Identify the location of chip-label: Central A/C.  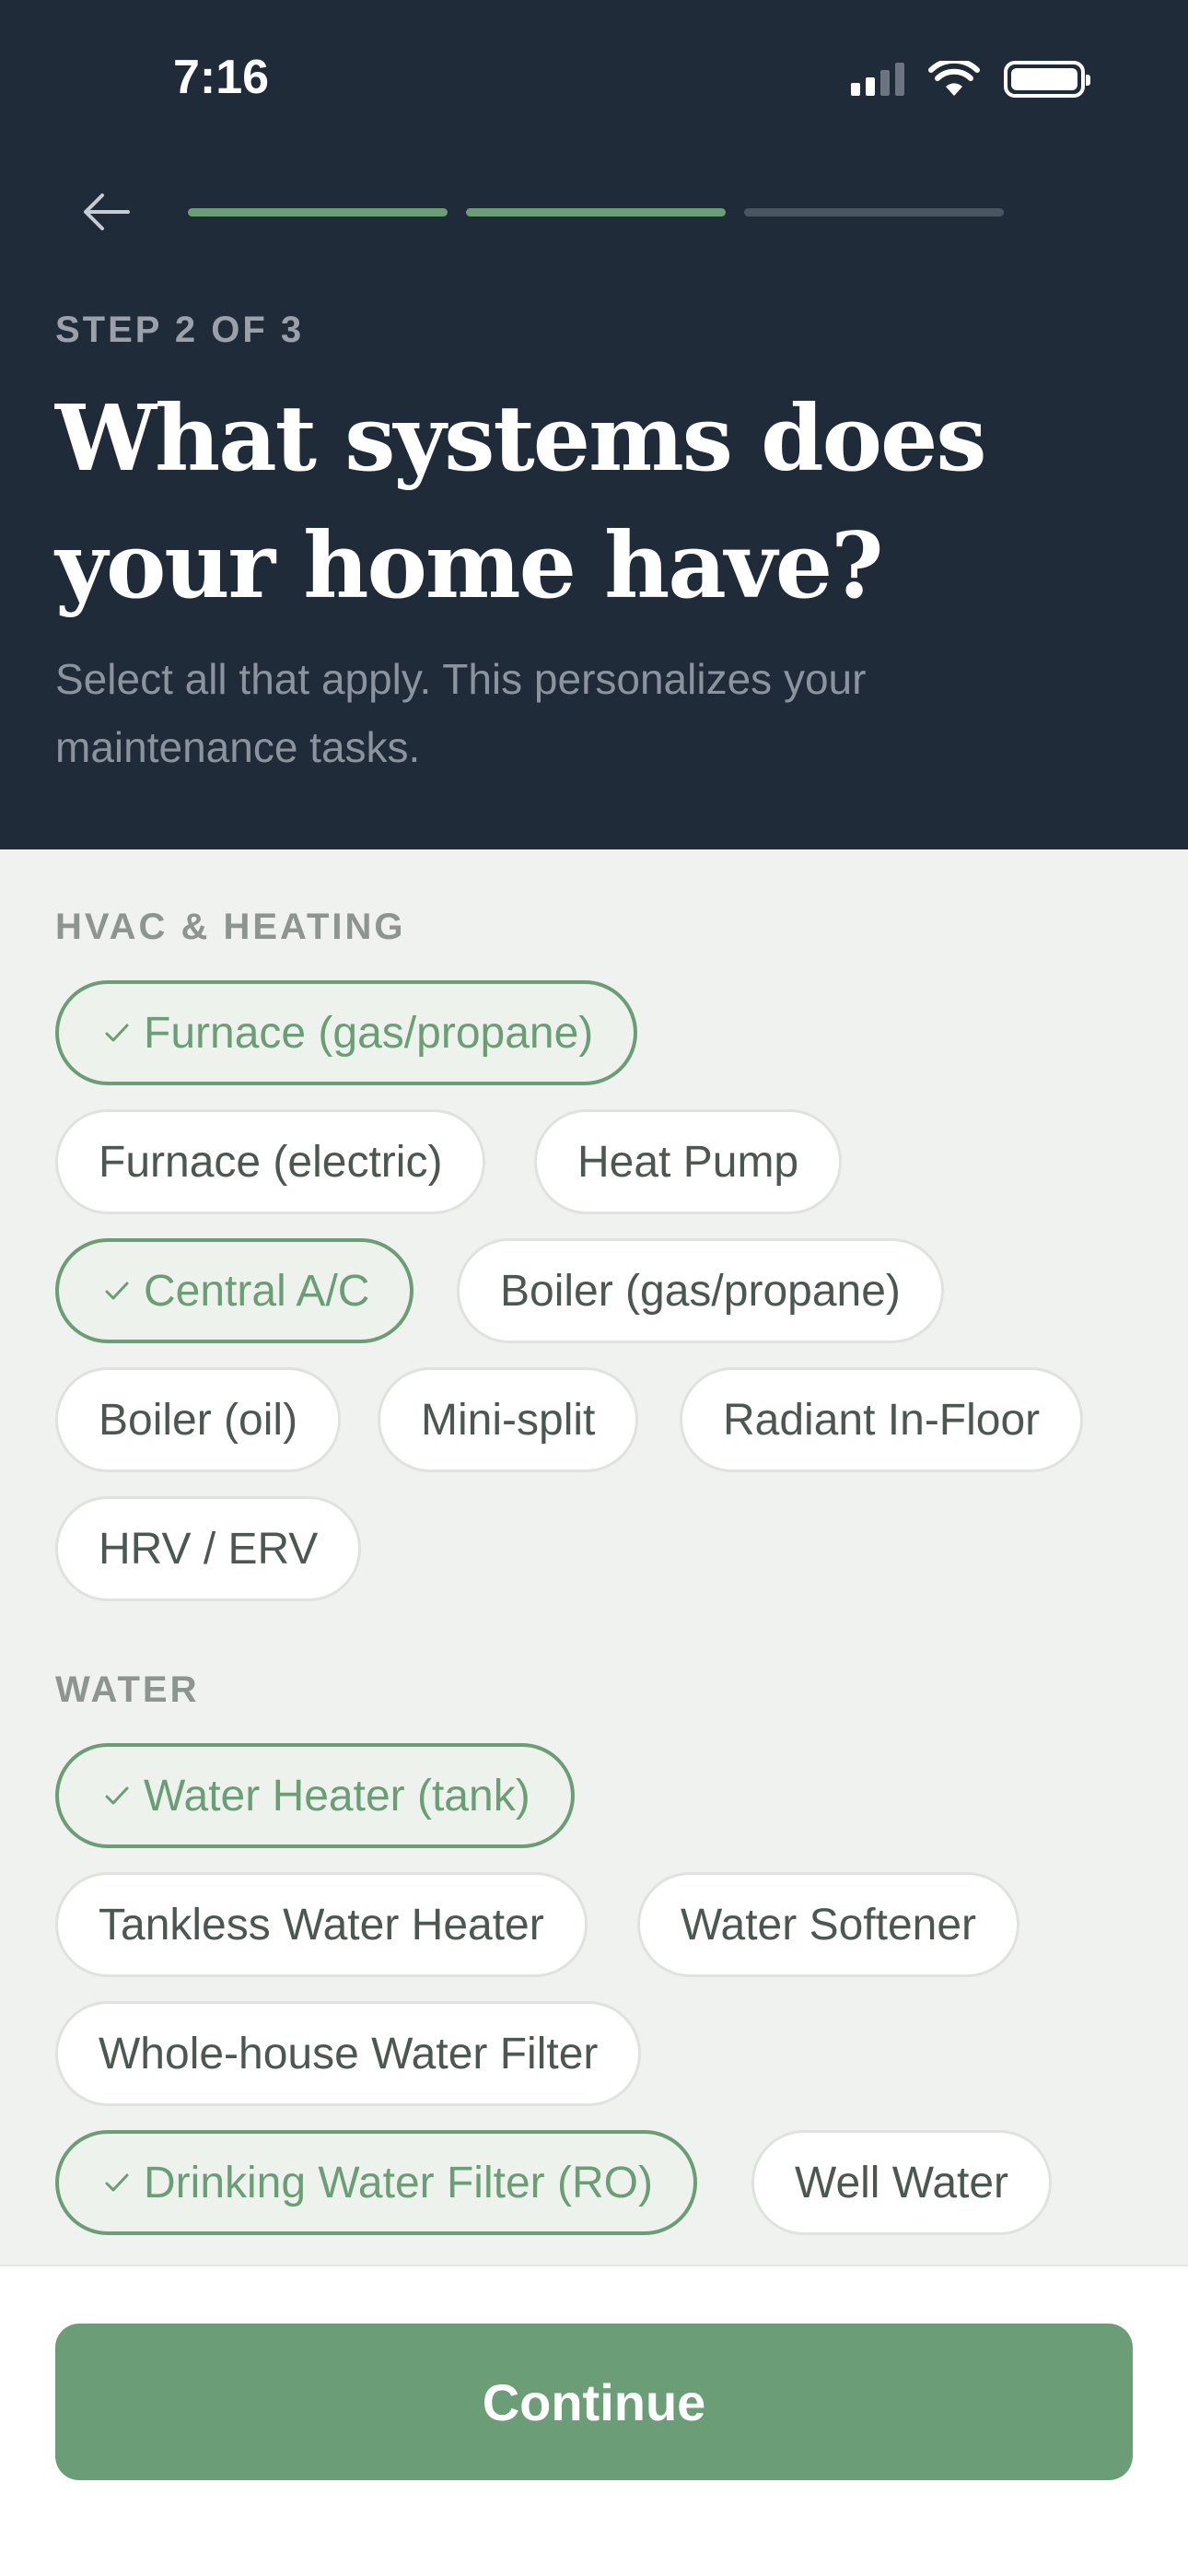
(257, 1291).